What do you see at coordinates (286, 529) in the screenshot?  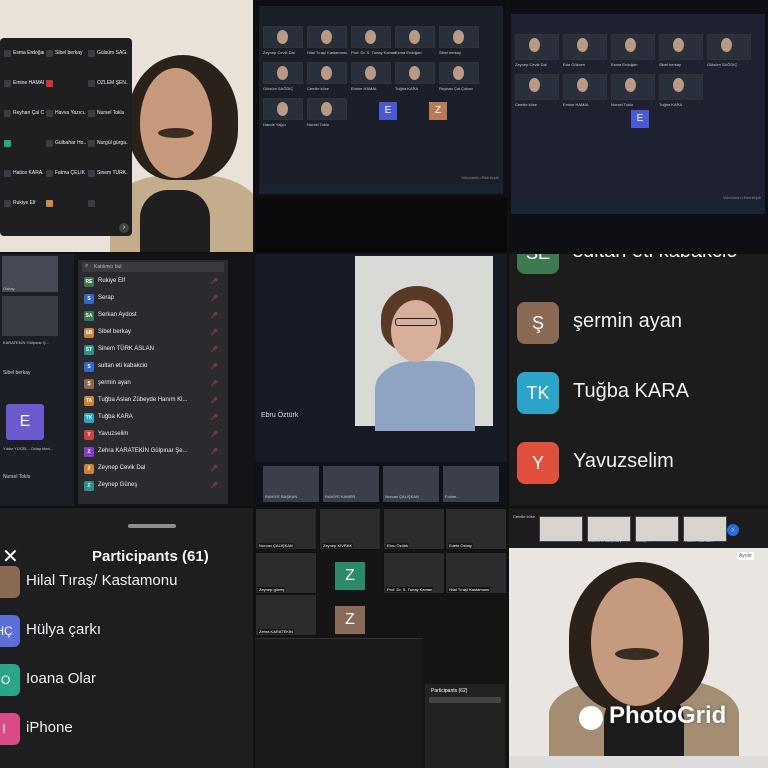 I see `video-tile: Nurcan ÇALIŞKAN` at bounding box center [286, 529].